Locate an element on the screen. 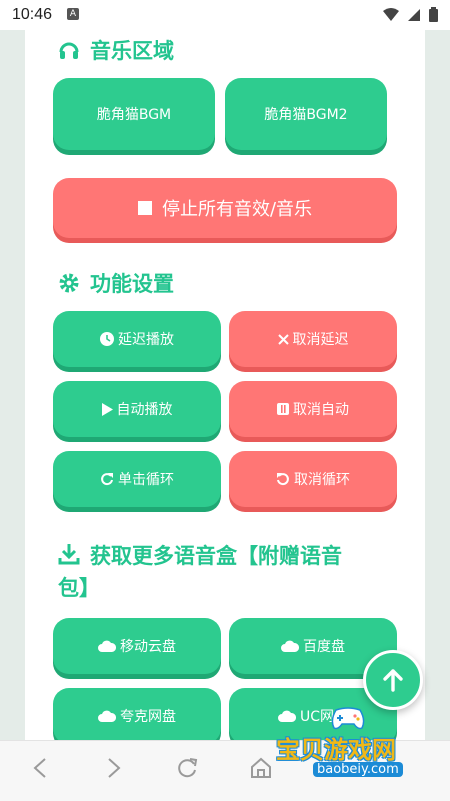  bgm2-label: 脆角猫BGM2 is located at coordinates (306, 115).